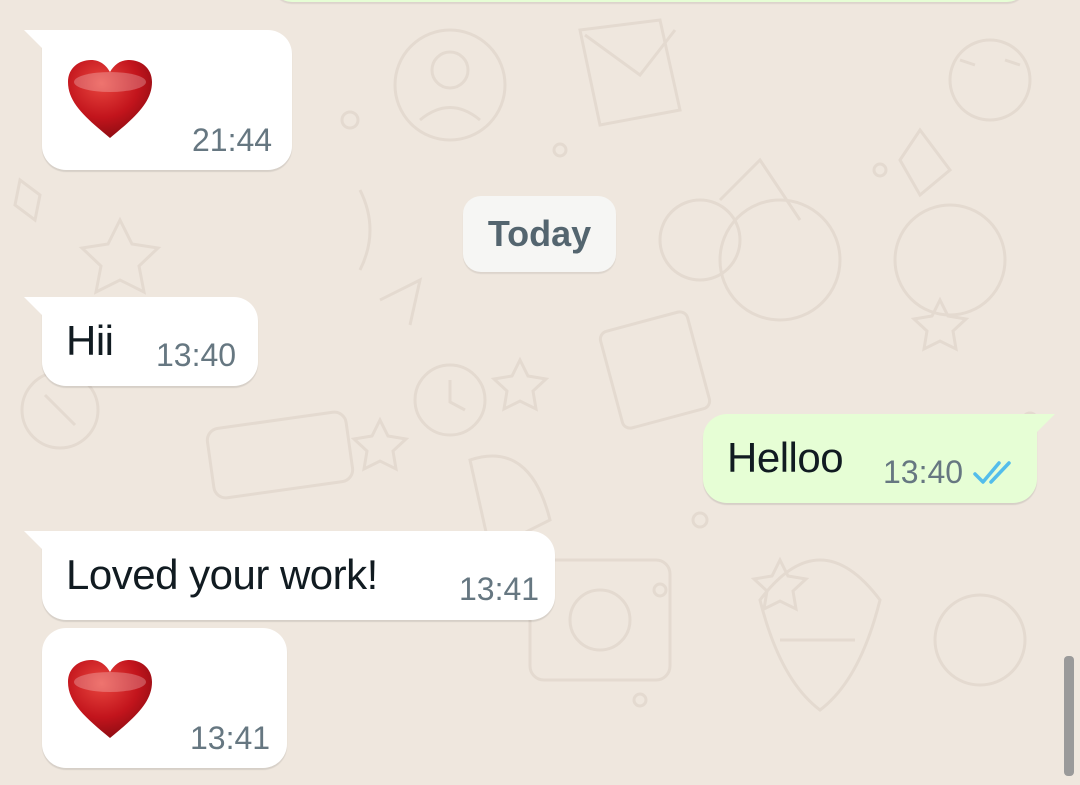 The height and width of the screenshot is (785, 1080). I want to click on outgoing-message-bubble: Helloo 13:40, so click(879, 458).